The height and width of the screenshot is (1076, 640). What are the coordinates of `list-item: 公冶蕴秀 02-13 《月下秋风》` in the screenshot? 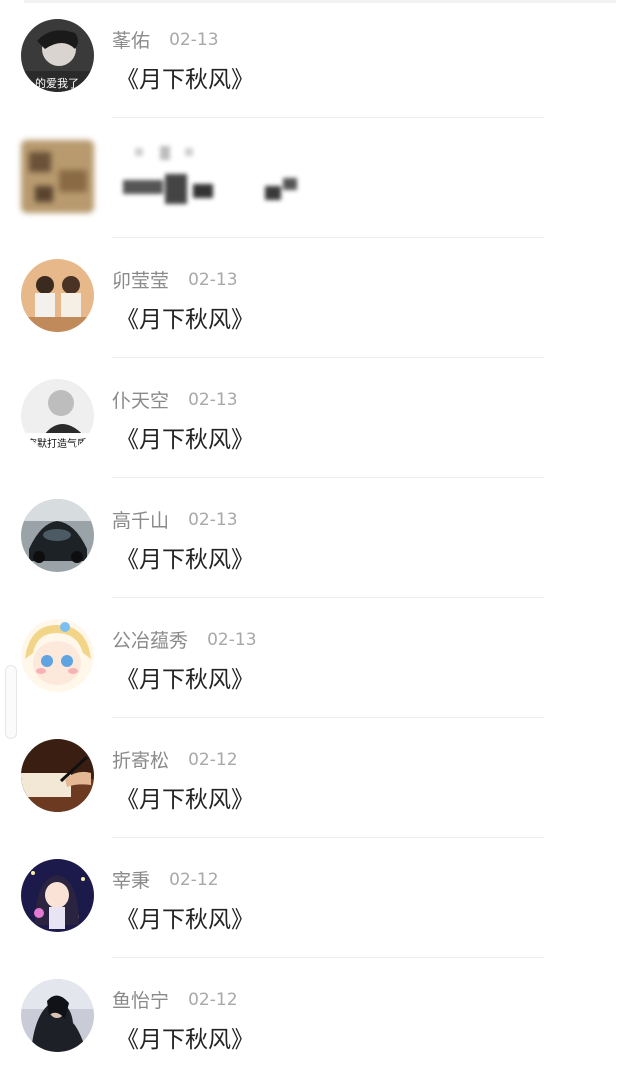 It's located at (320, 660).